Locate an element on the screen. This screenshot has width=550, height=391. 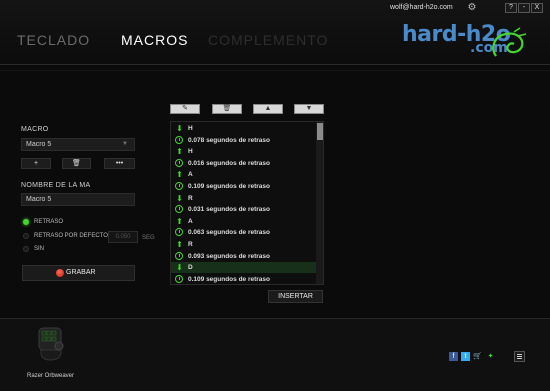
list-item: 0.078 segundos de retraso is located at coordinates (243, 140).